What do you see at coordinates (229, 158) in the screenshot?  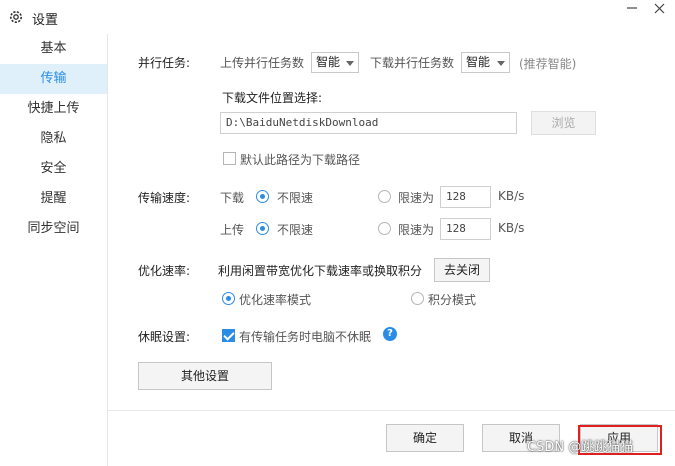 I see `default-path-checkbox` at bounding box center [229, 158].